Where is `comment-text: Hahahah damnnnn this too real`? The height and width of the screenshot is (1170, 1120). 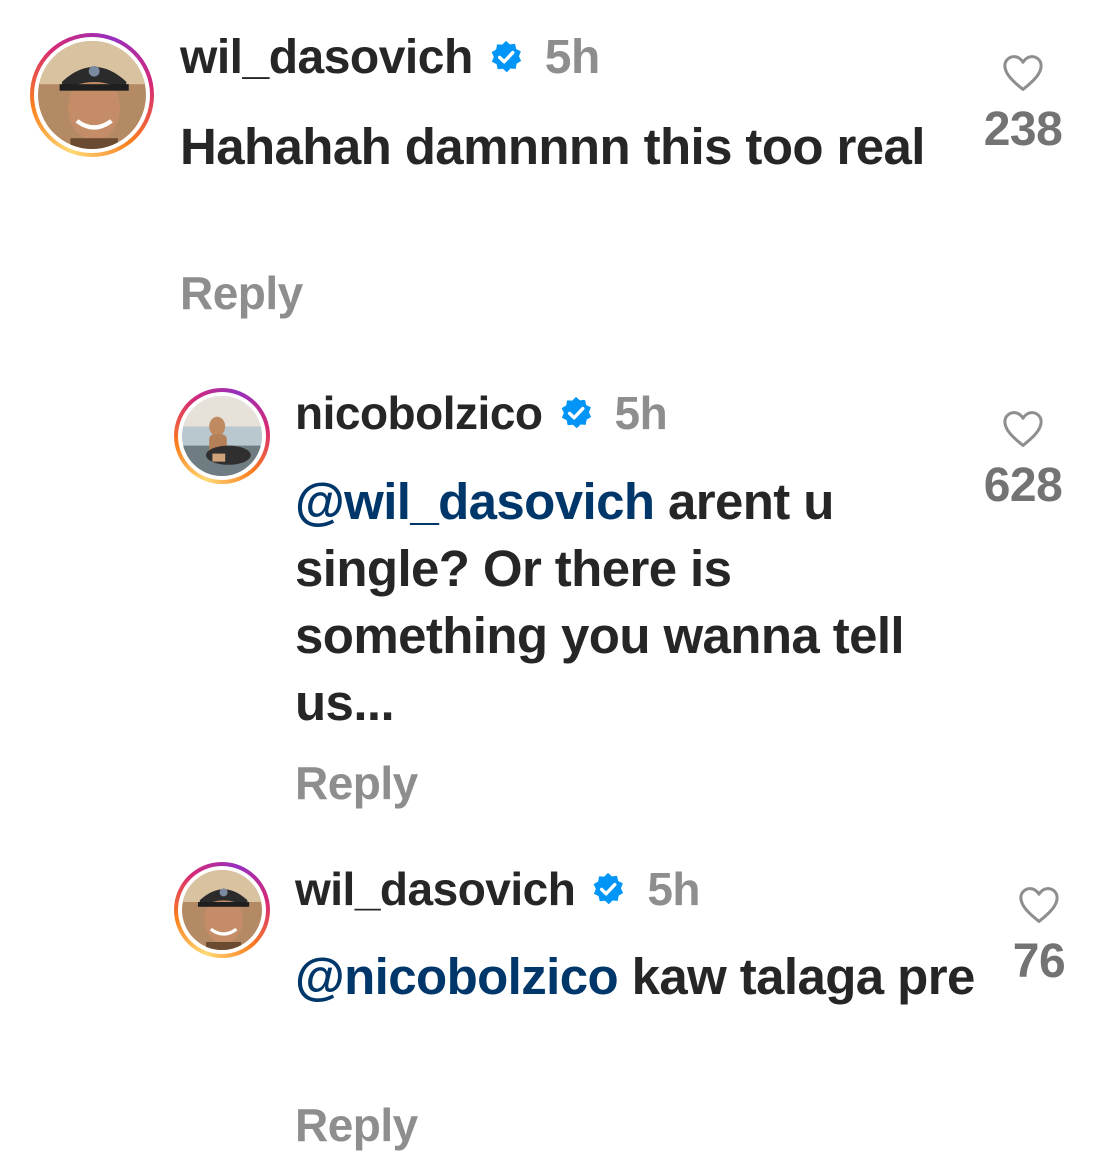 comment-text: Hahahah damnnnn this too real is located at coordinates (560, 146).